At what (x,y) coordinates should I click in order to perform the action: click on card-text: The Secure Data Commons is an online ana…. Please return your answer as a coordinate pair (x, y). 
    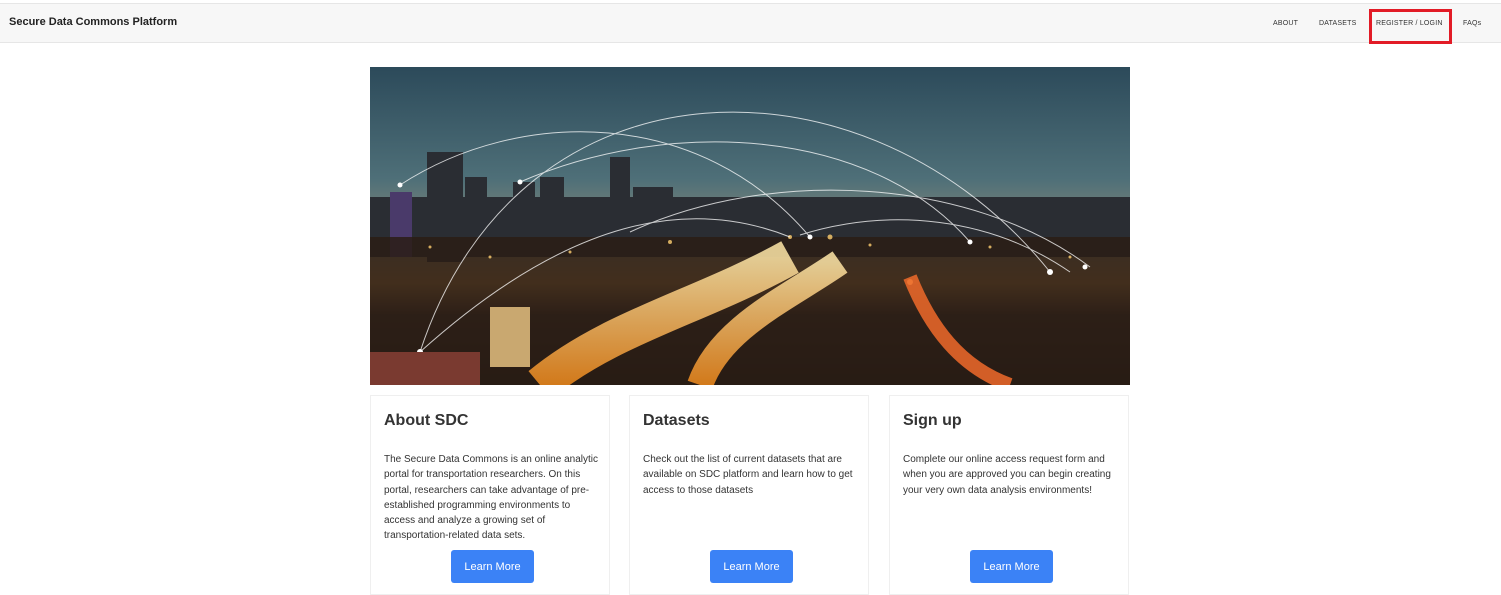
    Looking at the image, I should click on (491, 498).